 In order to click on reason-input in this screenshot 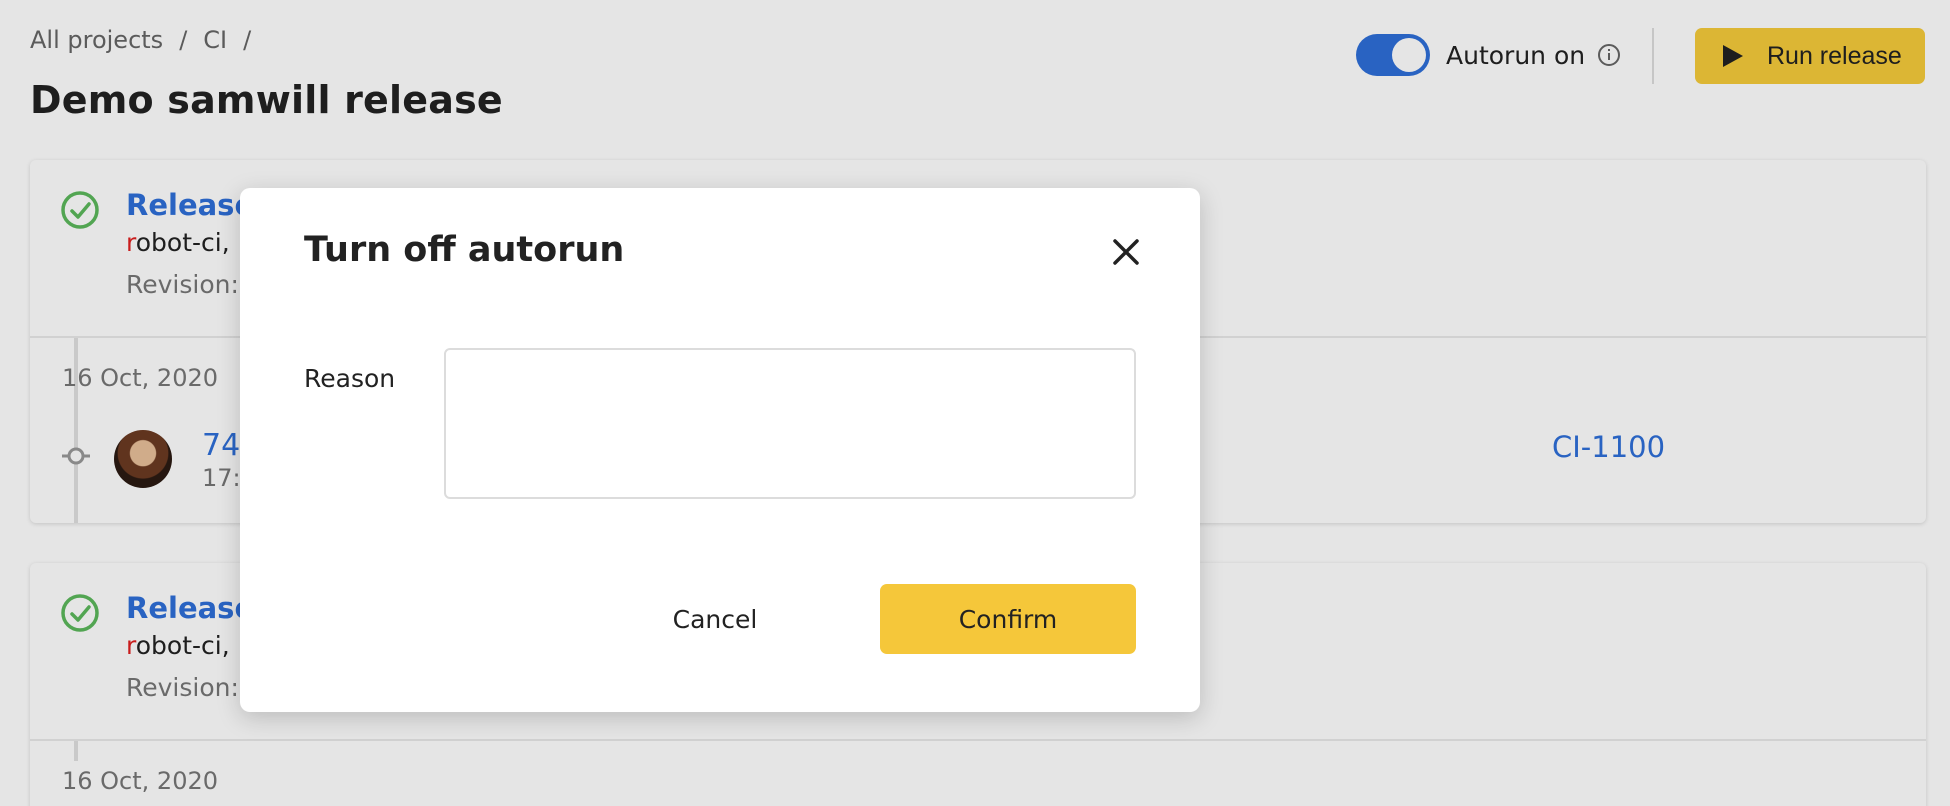, I will do `click(790, 423)`.